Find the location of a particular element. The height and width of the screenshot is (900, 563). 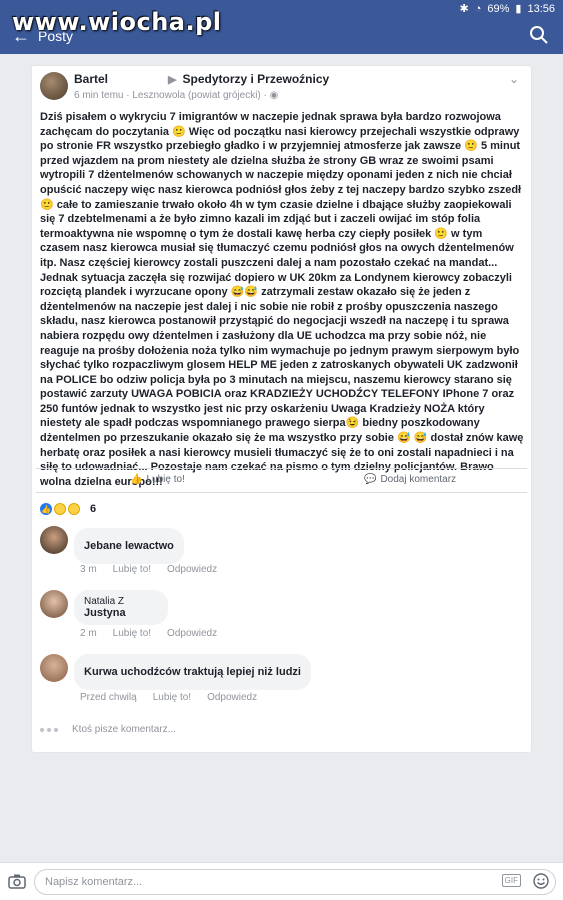

comment-label: Dodaj komentarz is located at coordinates (418, 479).